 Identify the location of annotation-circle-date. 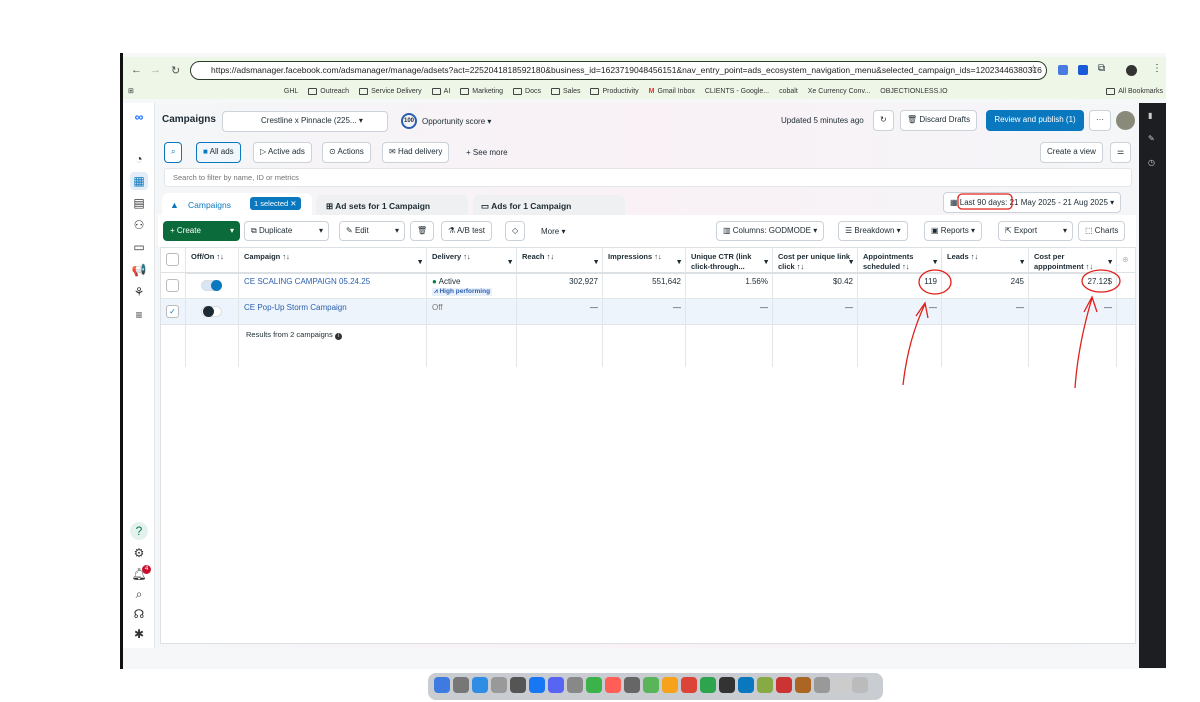
(985, 201).